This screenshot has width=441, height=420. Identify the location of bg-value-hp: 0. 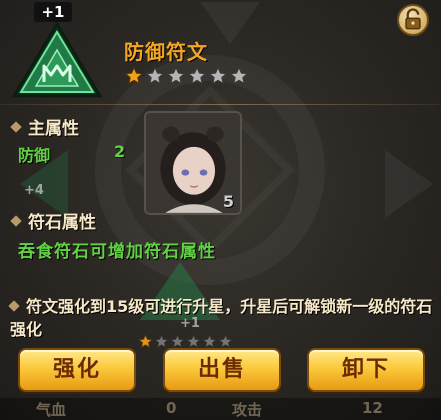
(171, 408).